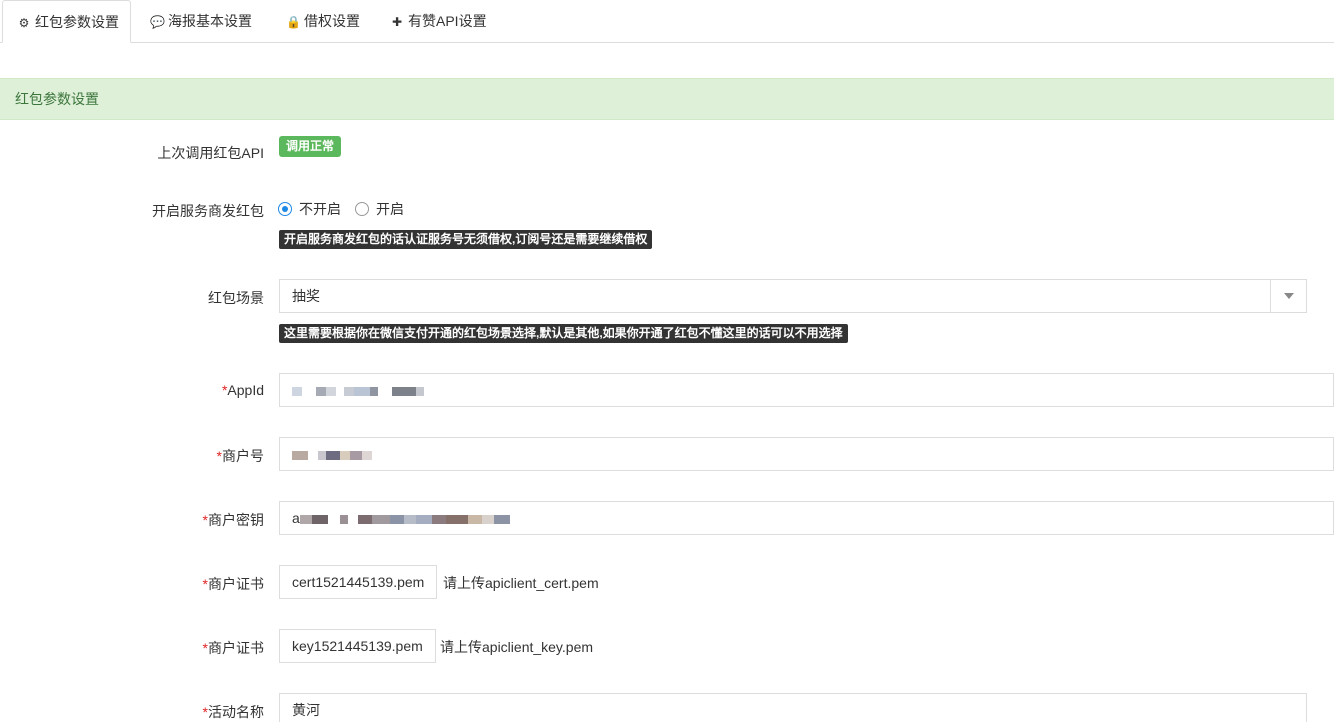  I want to click on radio-label: 开启, so click(390, 209).